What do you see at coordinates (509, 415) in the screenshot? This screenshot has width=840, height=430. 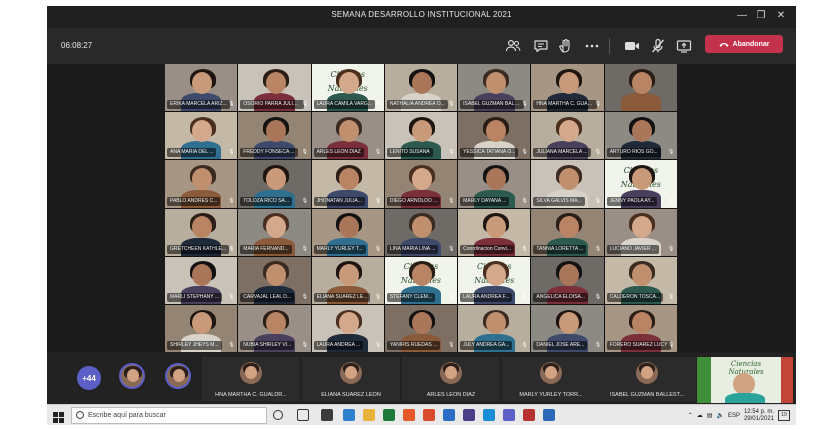 I see `teams-icon` at bounding box center [509, 415].